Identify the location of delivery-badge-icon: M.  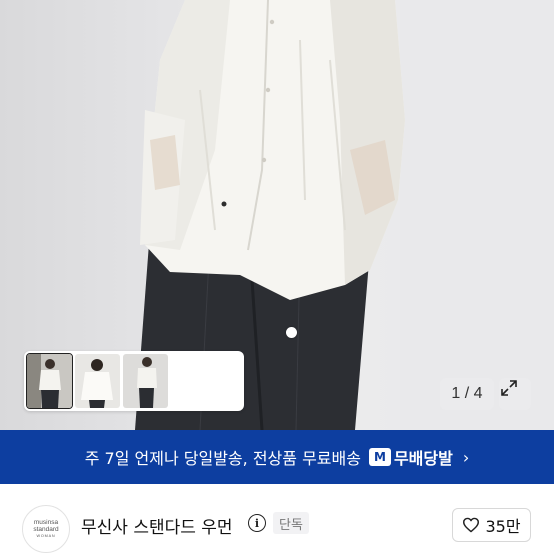
(379, 457).